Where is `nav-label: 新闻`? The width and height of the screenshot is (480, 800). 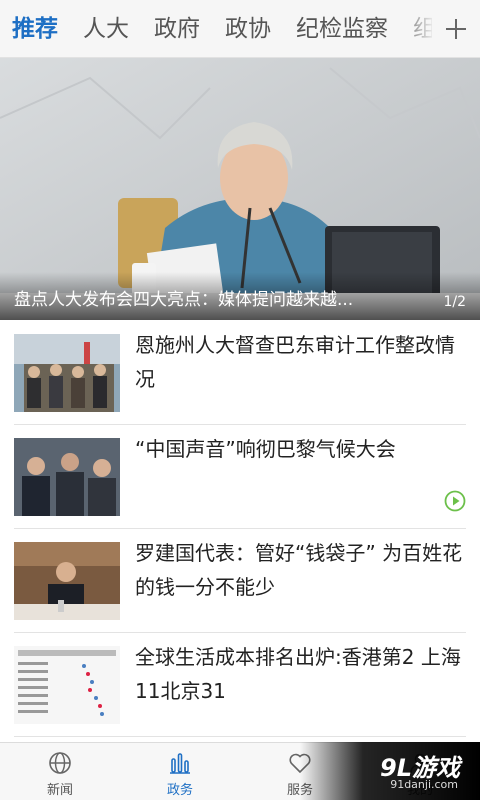
nav-label: 新闻 is located at coordinates (59, 790).